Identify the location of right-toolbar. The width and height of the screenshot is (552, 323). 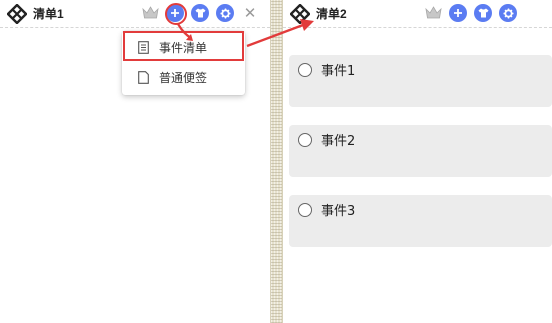
(470, 13).